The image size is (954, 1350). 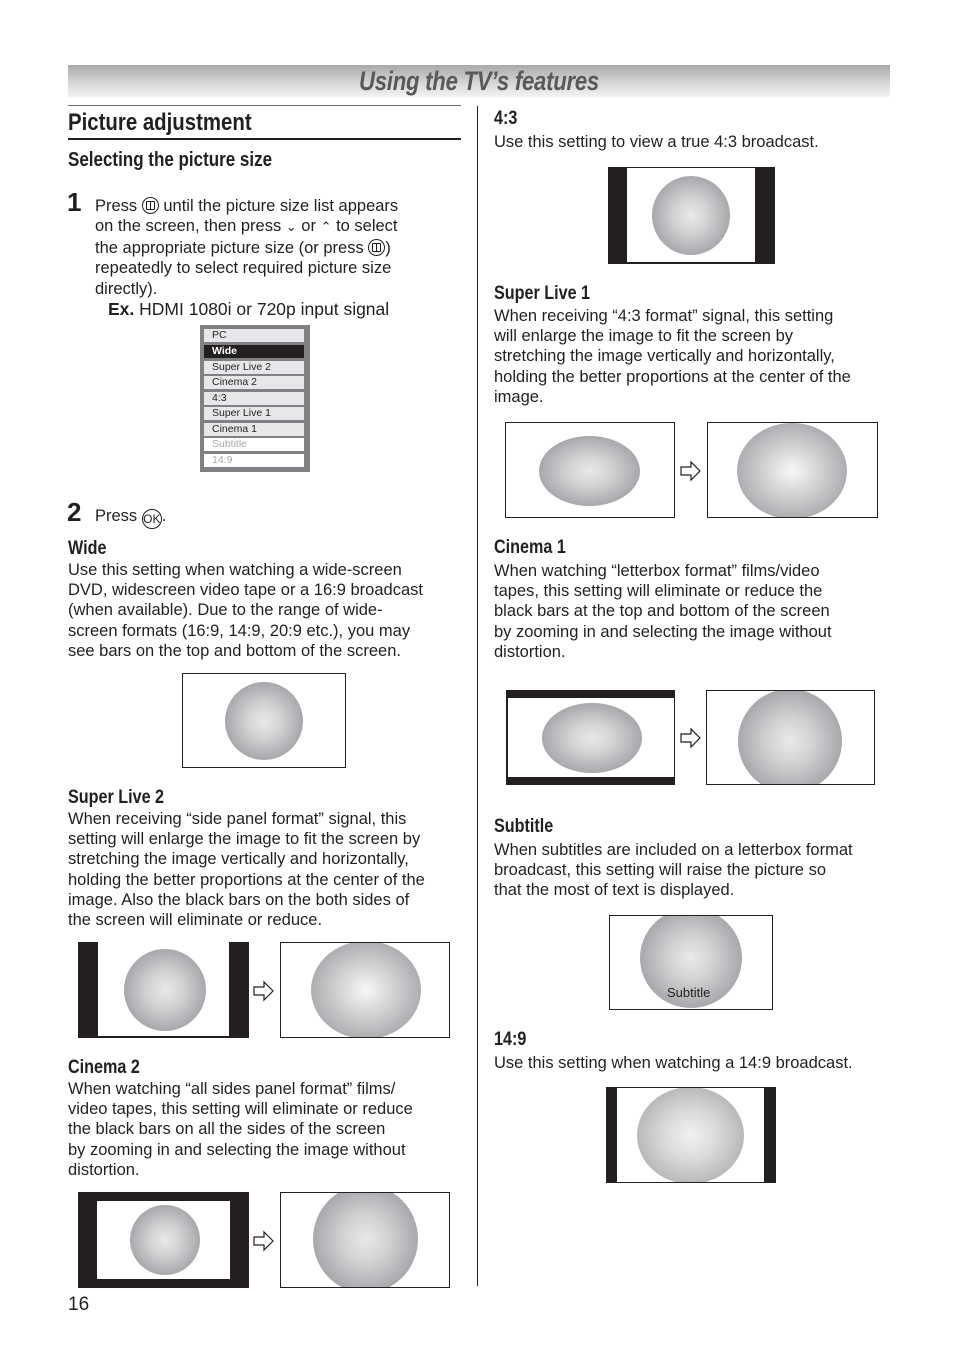 I want to click on step-text: to select, so click(x=367, y=226).